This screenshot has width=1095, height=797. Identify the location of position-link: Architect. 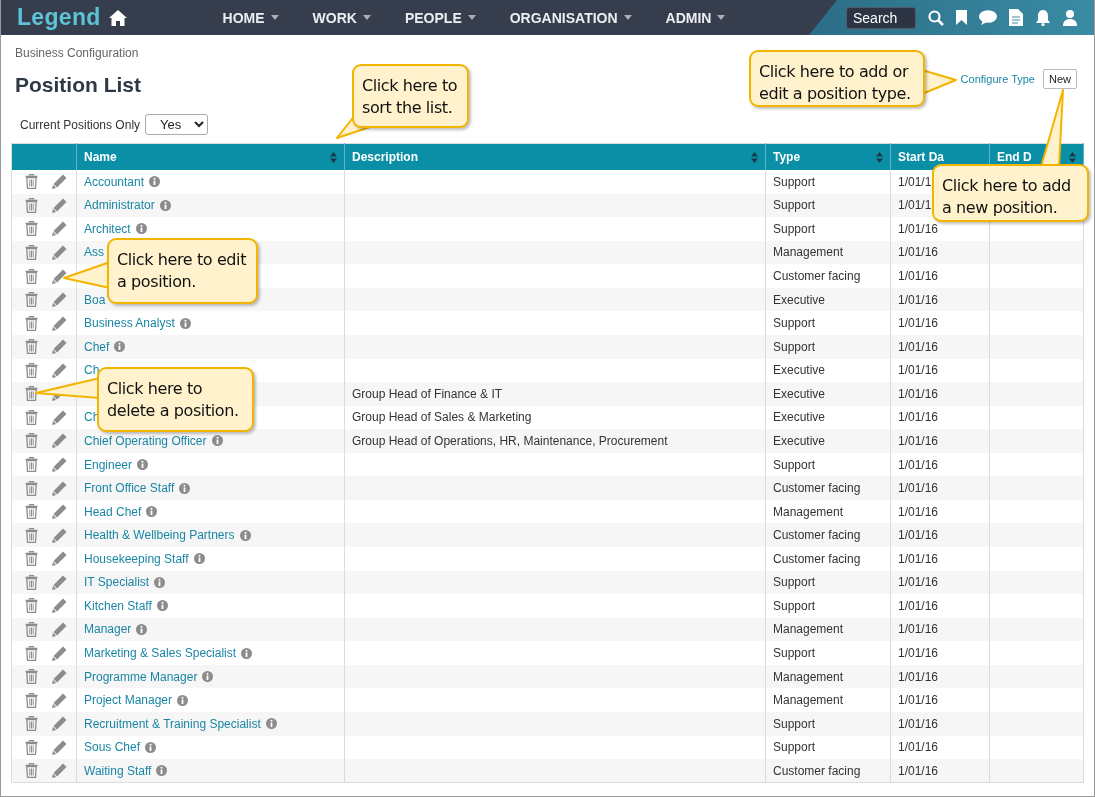
(107, 228).